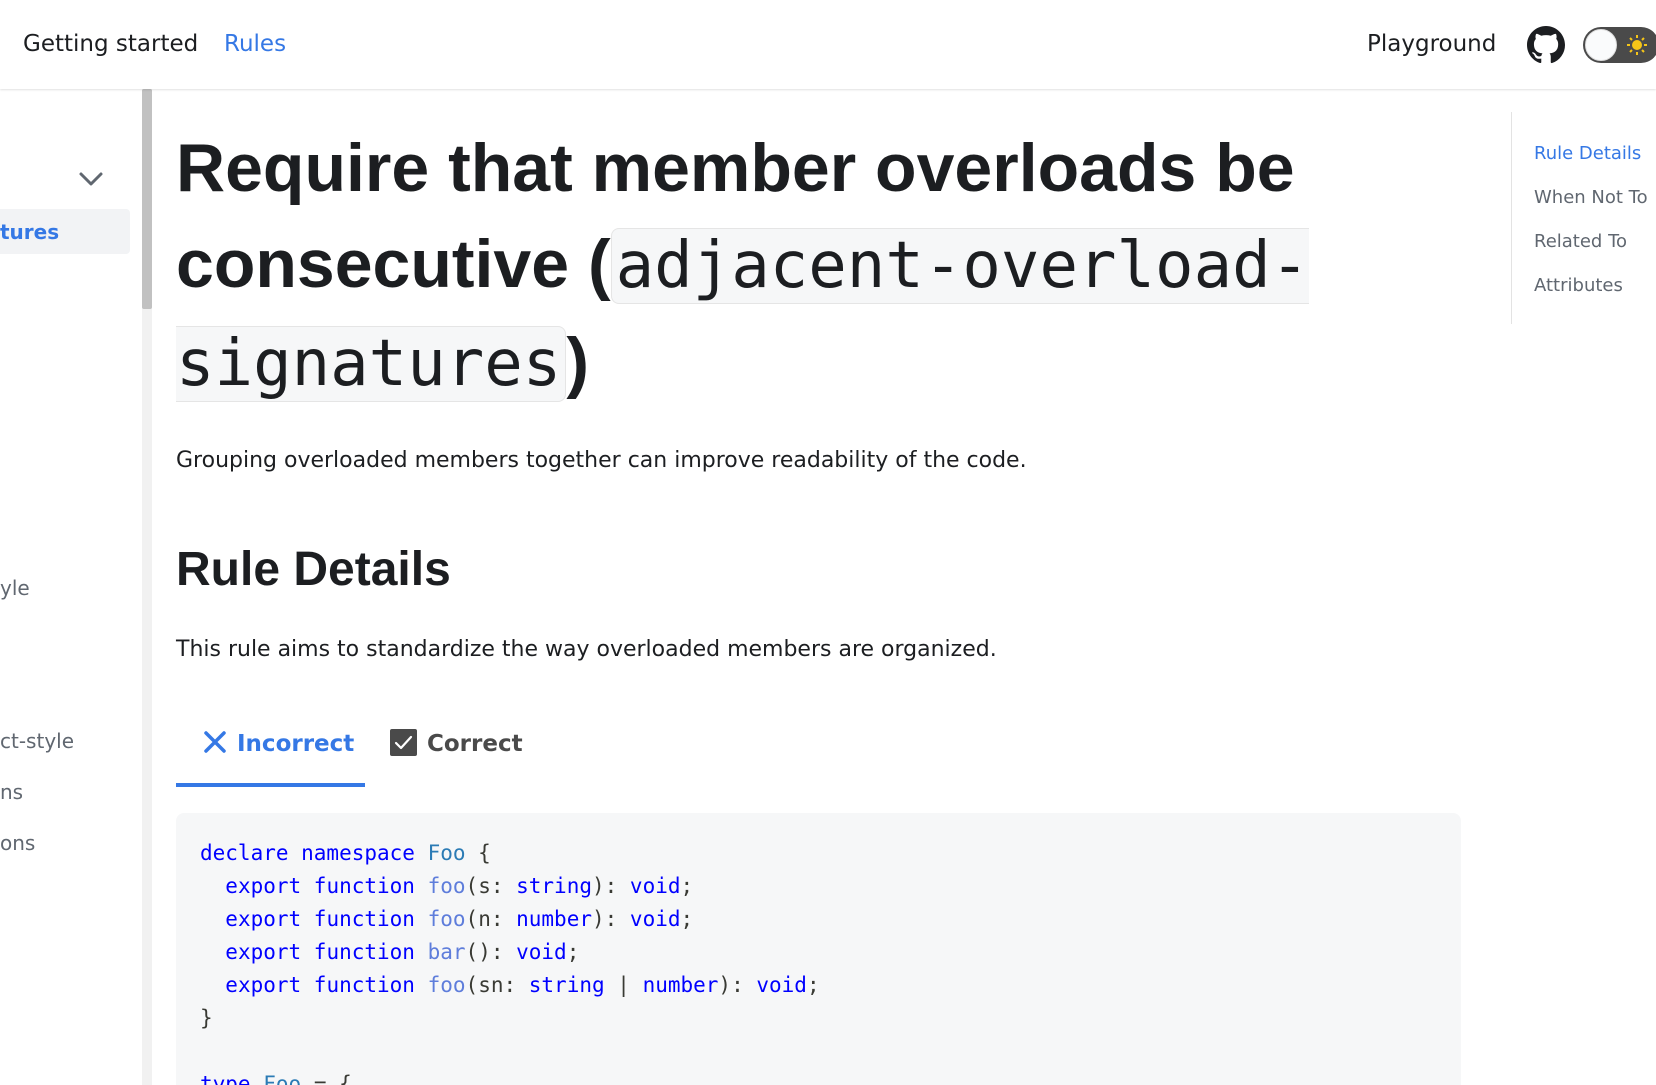  I want to click on sidebar-item: tures, so click(29, 232).